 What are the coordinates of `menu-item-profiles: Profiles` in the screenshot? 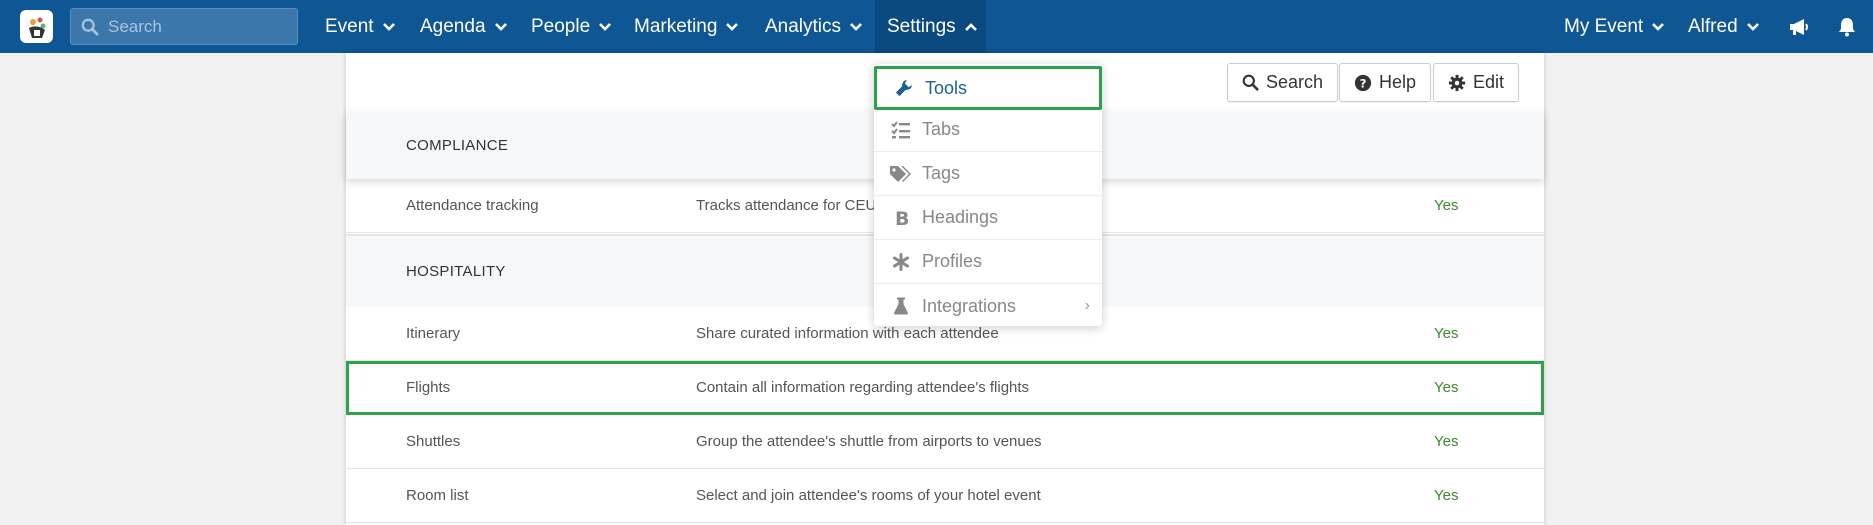 It's located at (988, 262).